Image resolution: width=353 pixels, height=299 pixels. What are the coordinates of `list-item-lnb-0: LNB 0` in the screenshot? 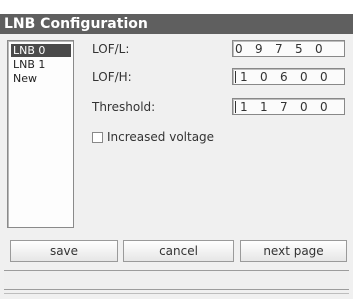 It's located at (41, 50).